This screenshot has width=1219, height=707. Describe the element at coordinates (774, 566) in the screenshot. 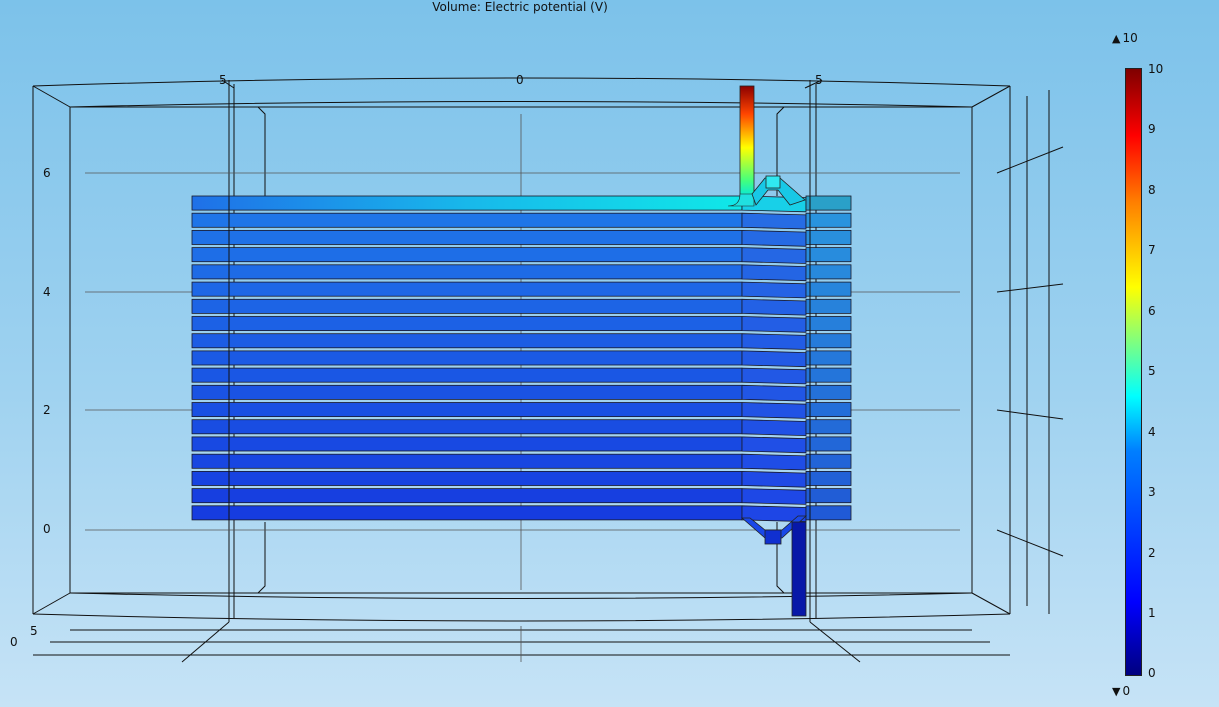

I see `bottom-lead` at that location.